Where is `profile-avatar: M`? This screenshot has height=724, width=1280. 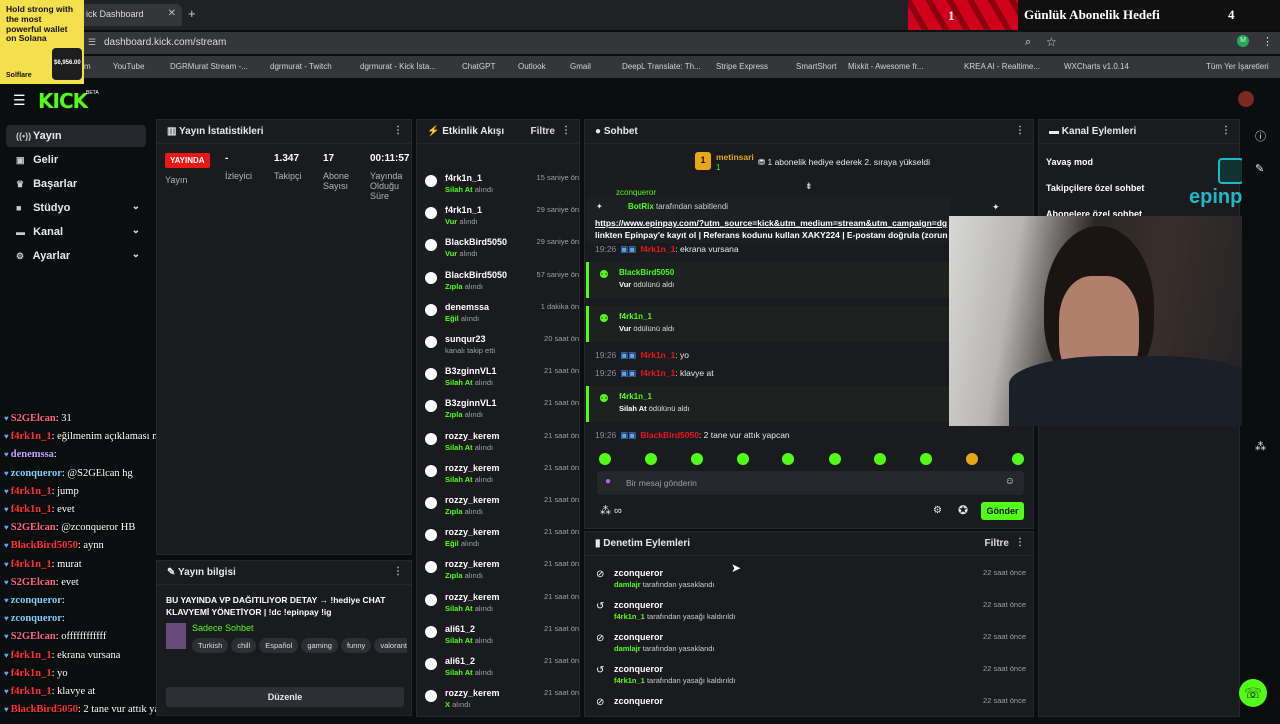
profile-avatar: M is located at coordinates (1243, 41).